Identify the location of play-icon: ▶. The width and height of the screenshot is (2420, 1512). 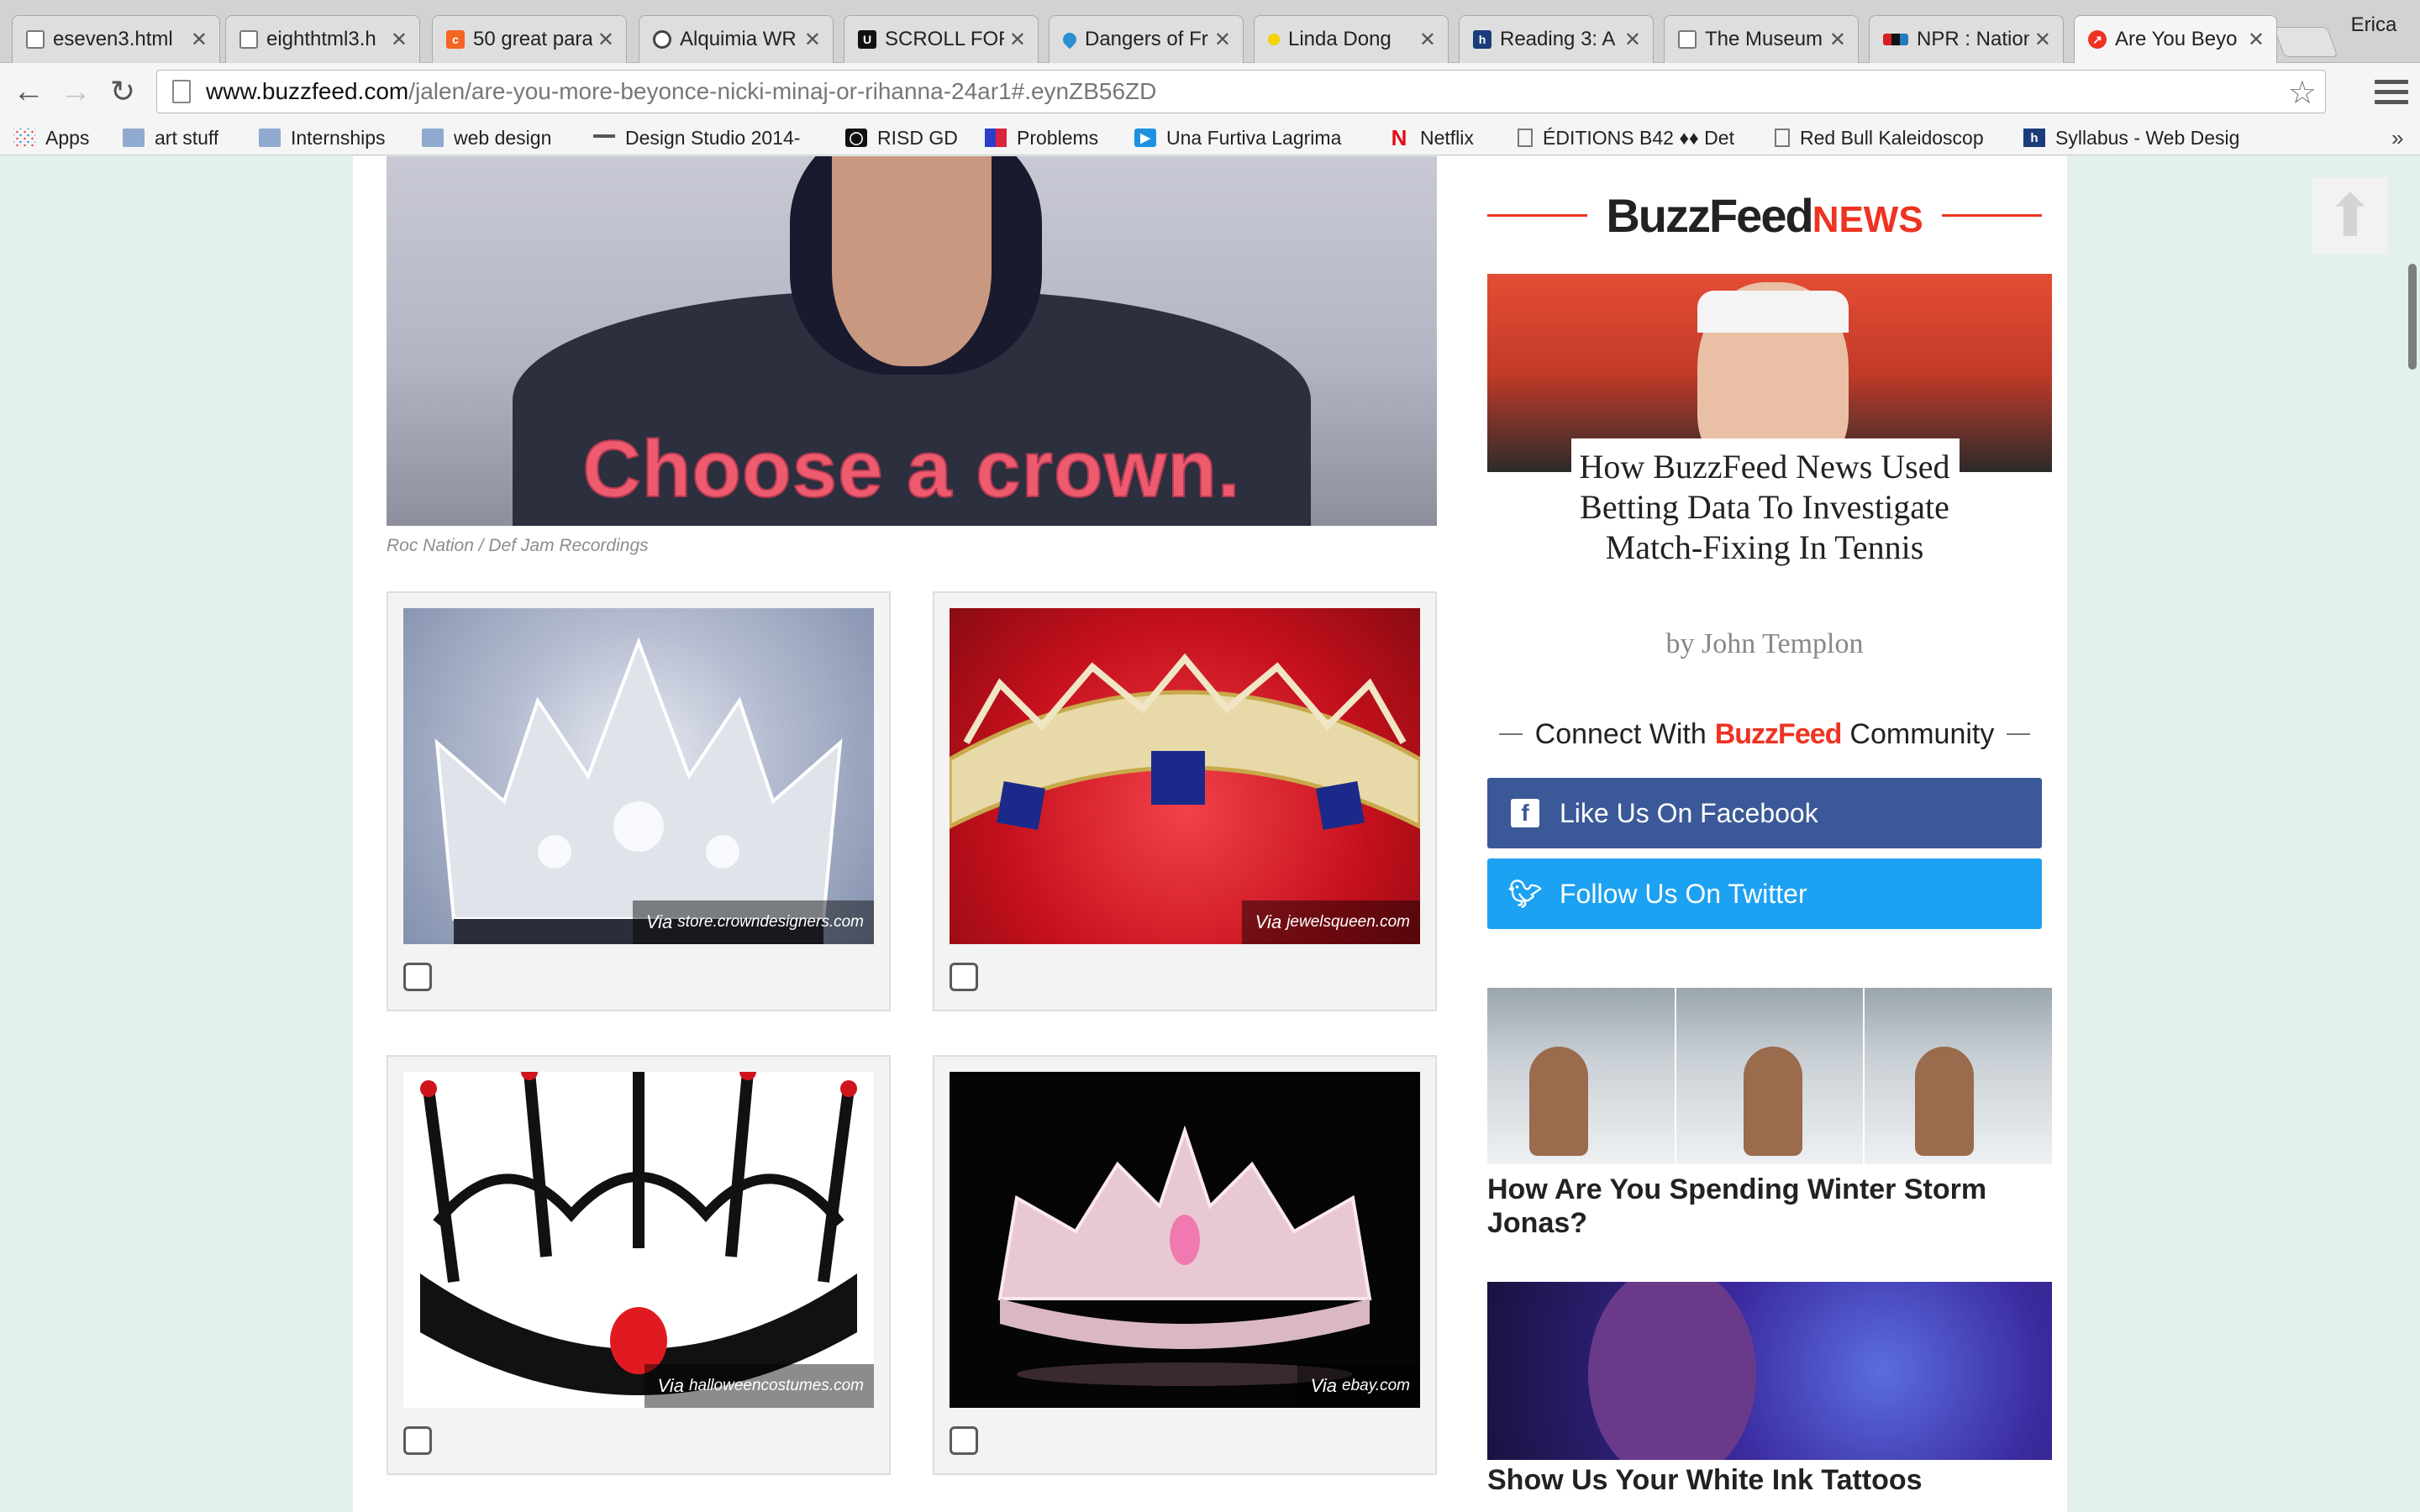
(1145, 138).